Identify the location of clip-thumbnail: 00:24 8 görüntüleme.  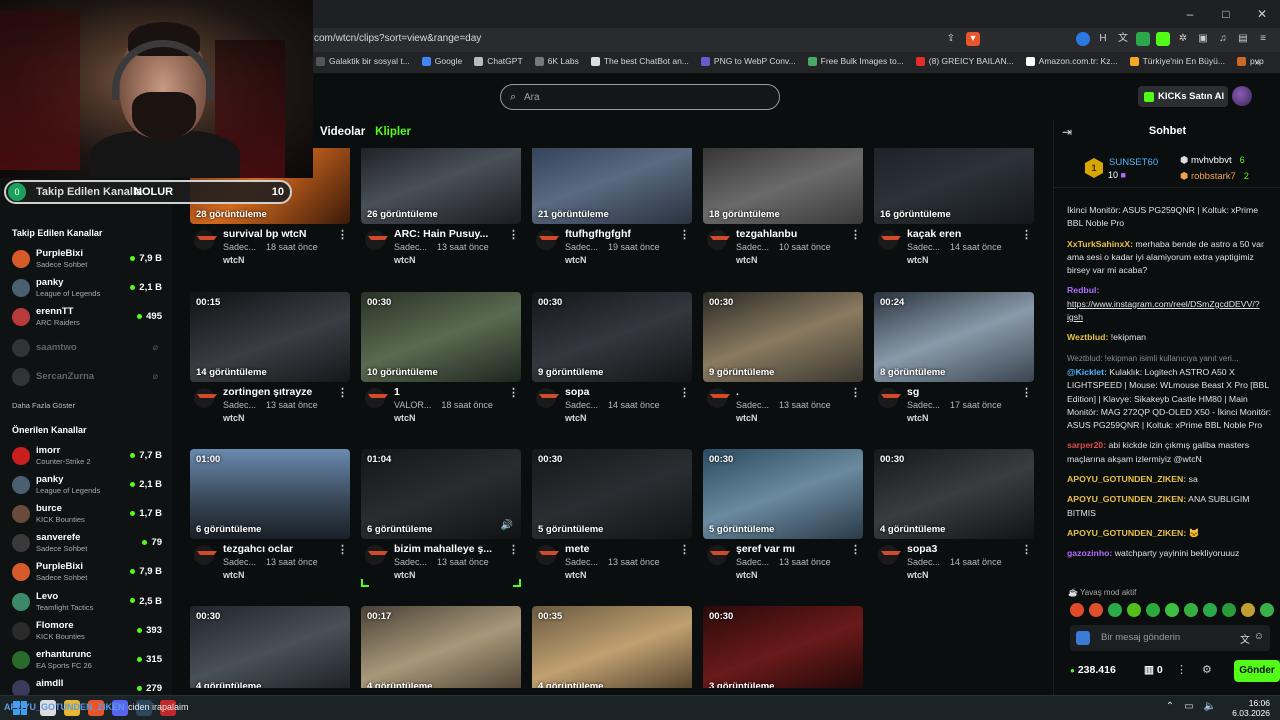
(954, 337).